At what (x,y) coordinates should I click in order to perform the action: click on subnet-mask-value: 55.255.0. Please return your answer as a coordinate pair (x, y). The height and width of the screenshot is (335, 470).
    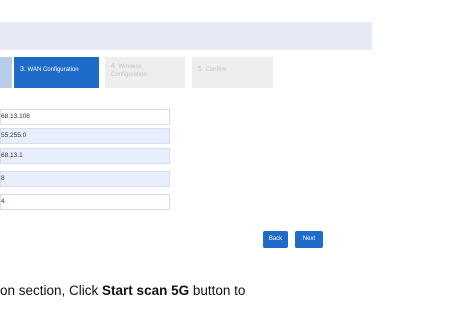
    Looking at the image, I should click on (14, 135).